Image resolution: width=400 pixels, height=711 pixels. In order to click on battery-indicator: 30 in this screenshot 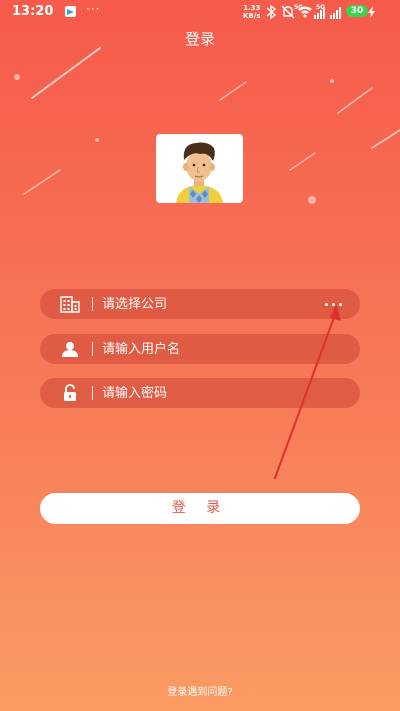, I will do `click(357, 11)`.